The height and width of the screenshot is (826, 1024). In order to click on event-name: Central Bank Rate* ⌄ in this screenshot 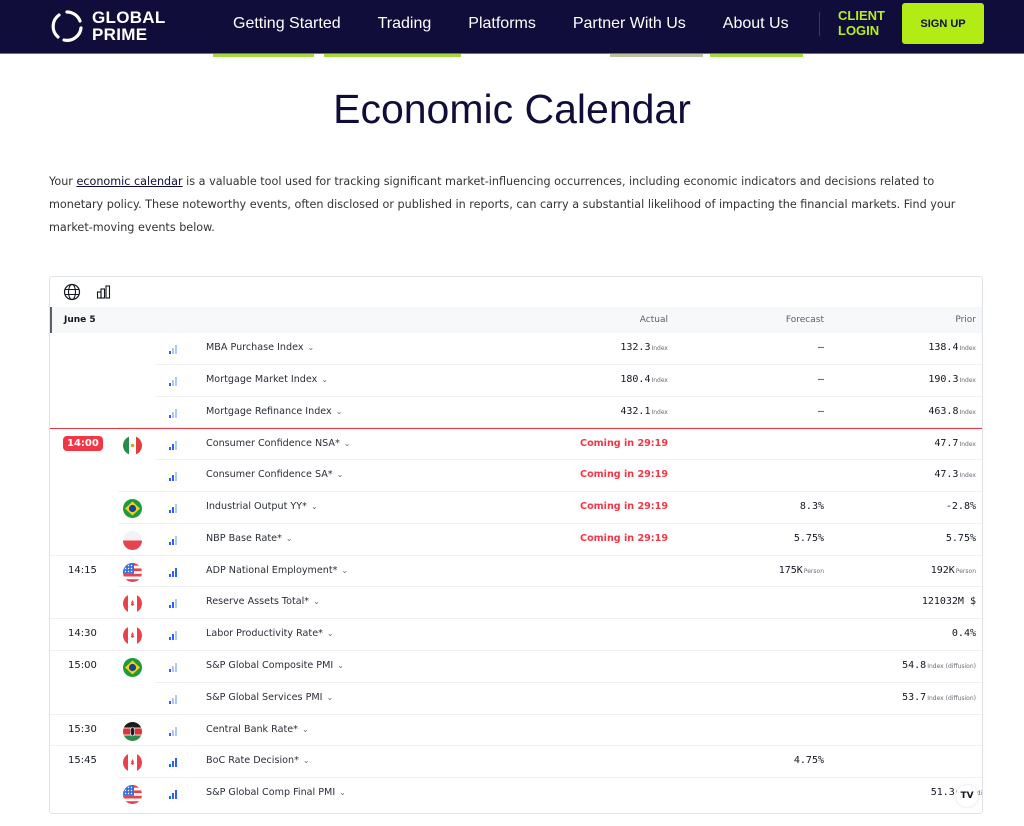, I will do `click(257, 729)`.